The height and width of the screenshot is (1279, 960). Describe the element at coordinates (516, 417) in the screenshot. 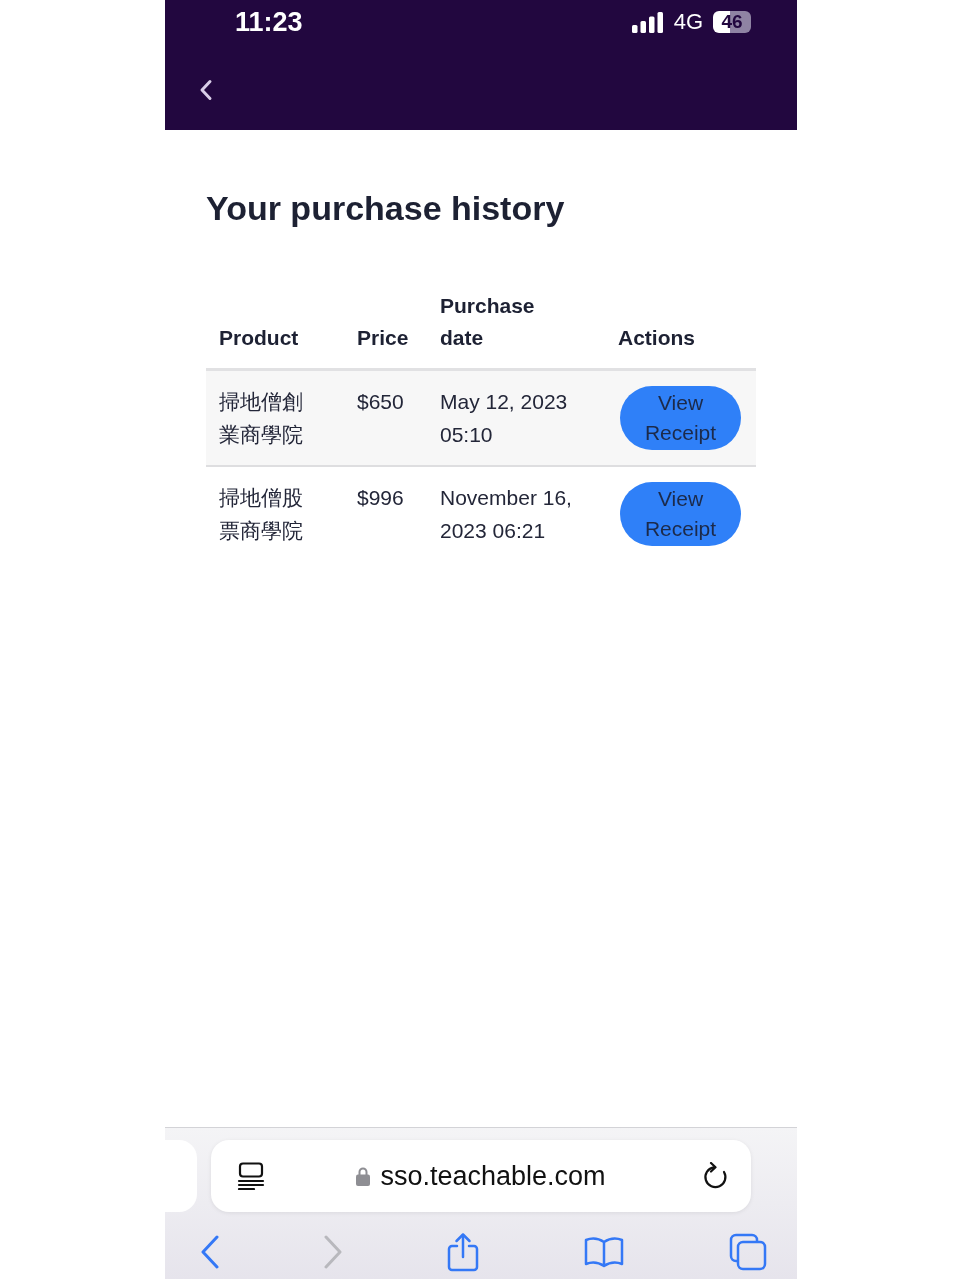

I see `purchase-date-cell: May 12, 2023 05:10` at that location.